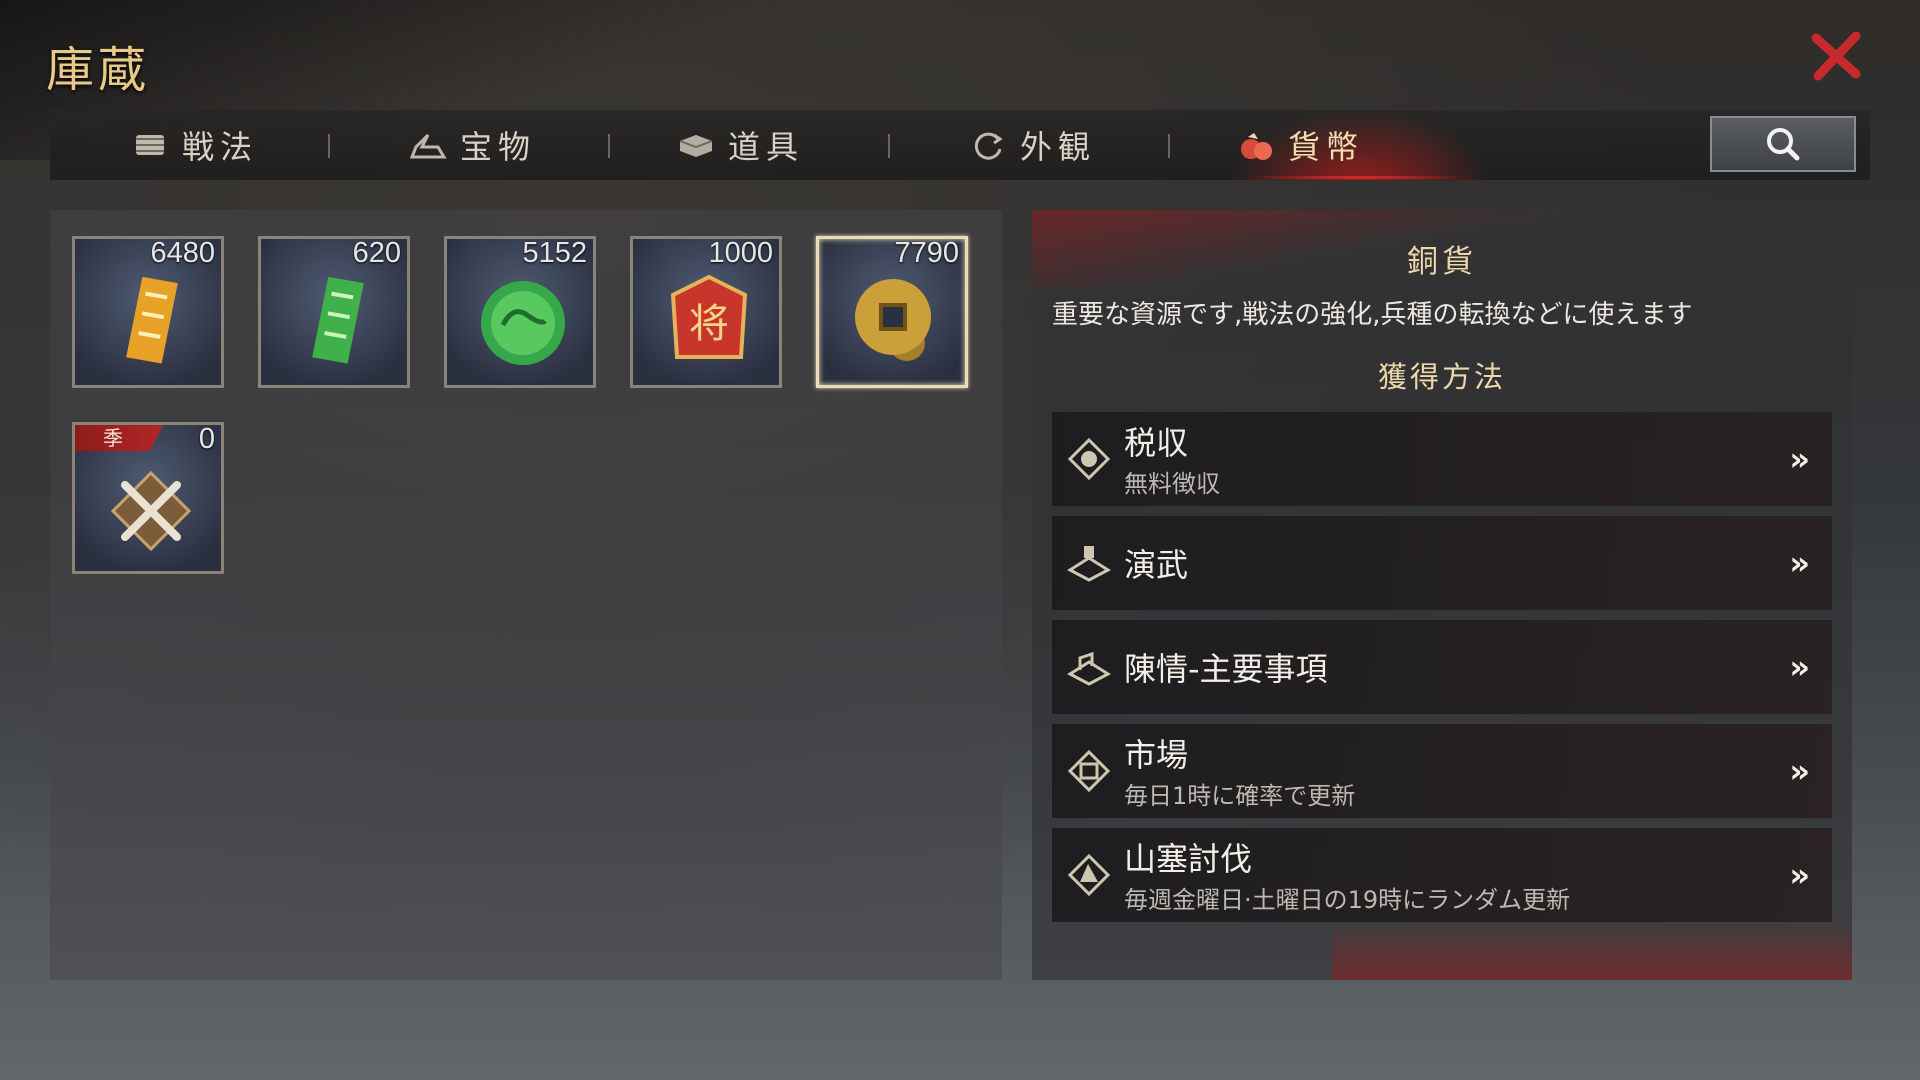 This screenshot has width=1920, height=1080. Describe the element at coordinates (1442, 262) in the screenshot. I see `item-title: 銅貨` at that location.